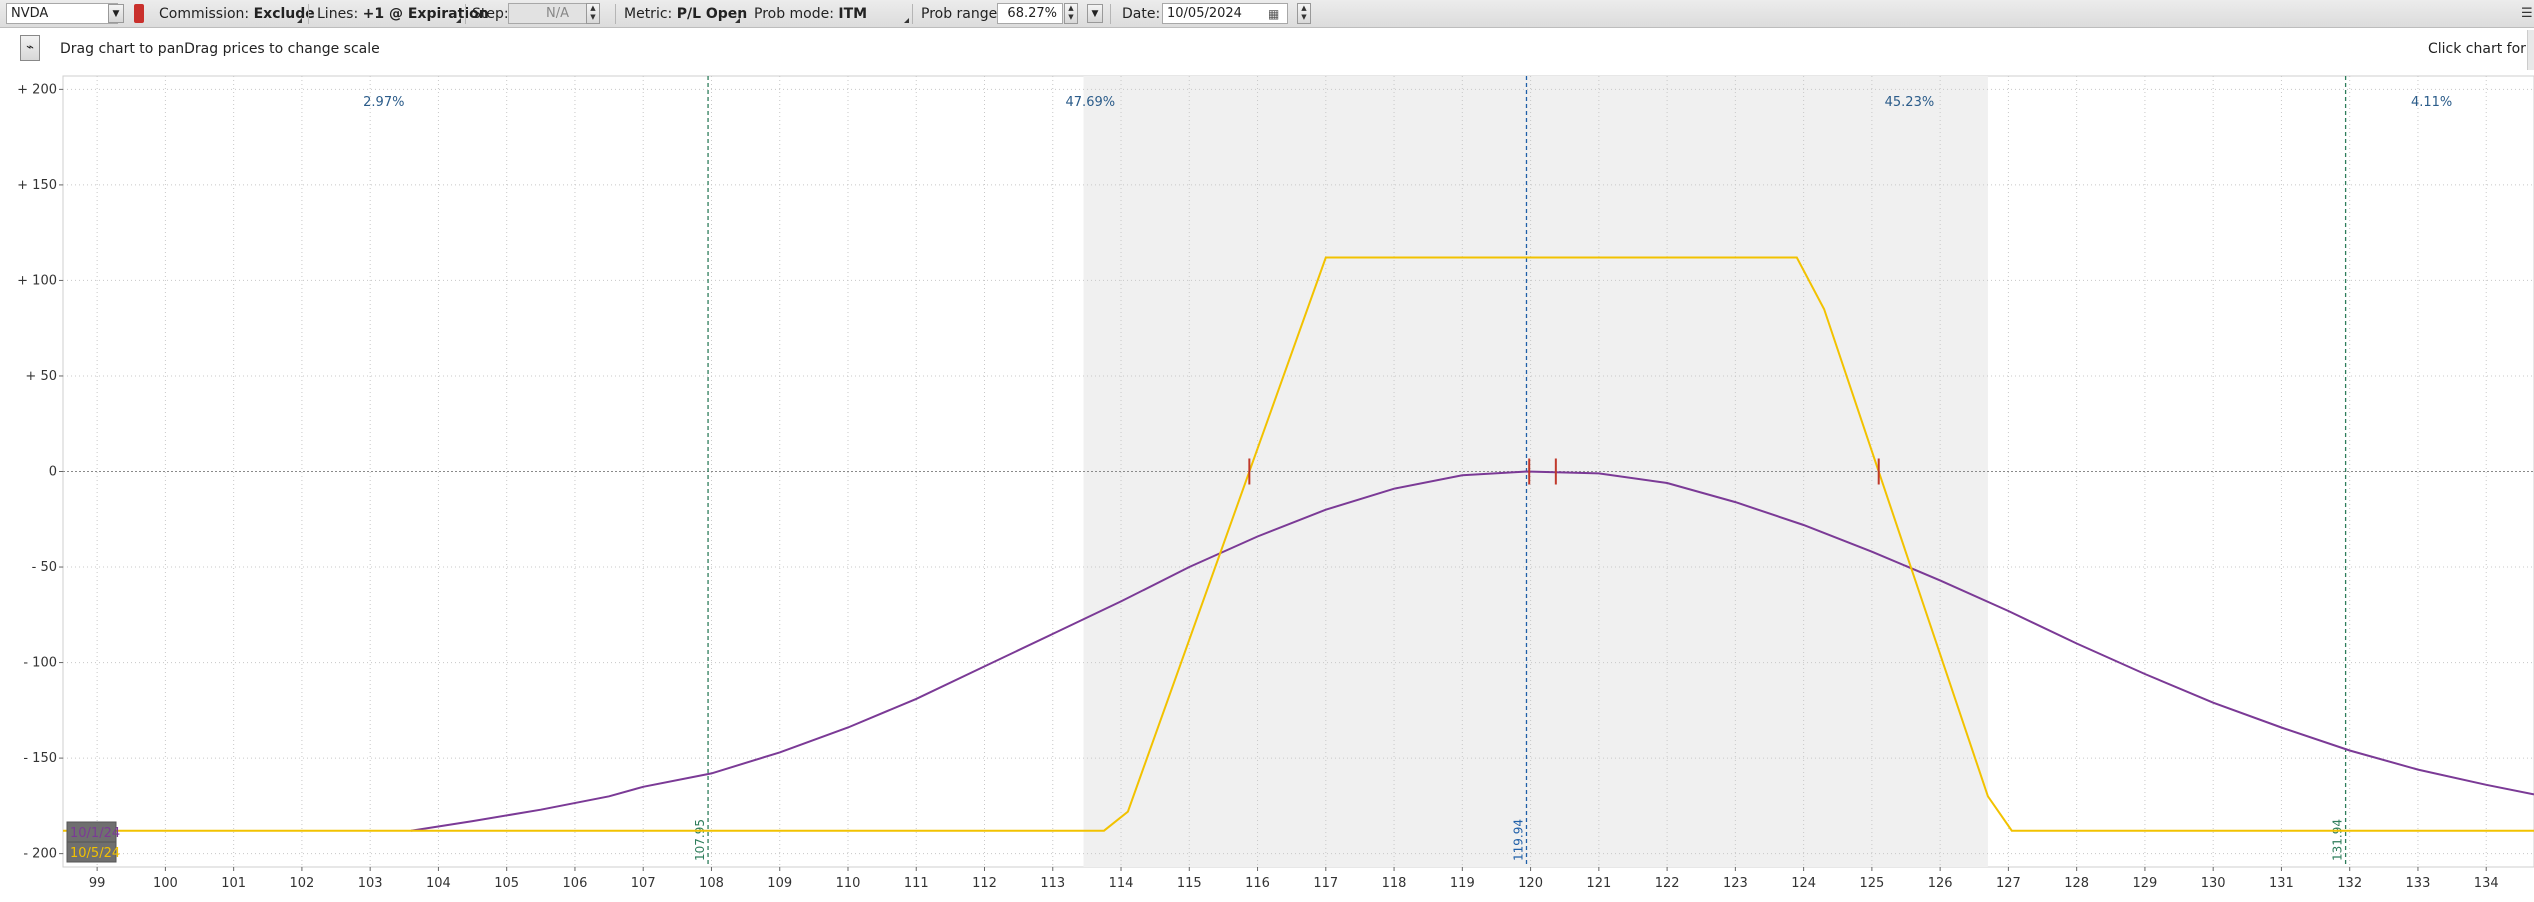 Image resolution: width=2534 pixels, height=902 pixels. Describe the element at coordinates (301, 883) in the screenshot. I see `x-tick-label: 102` at that location.